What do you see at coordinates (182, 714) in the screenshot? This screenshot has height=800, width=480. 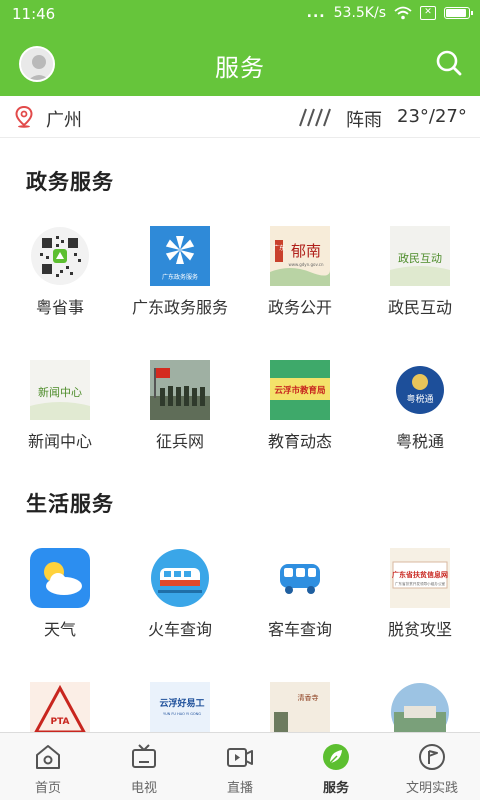 I see `yunfu-job-sub: YUN FU HAO YI GONG` at bounding box center [182, 714].